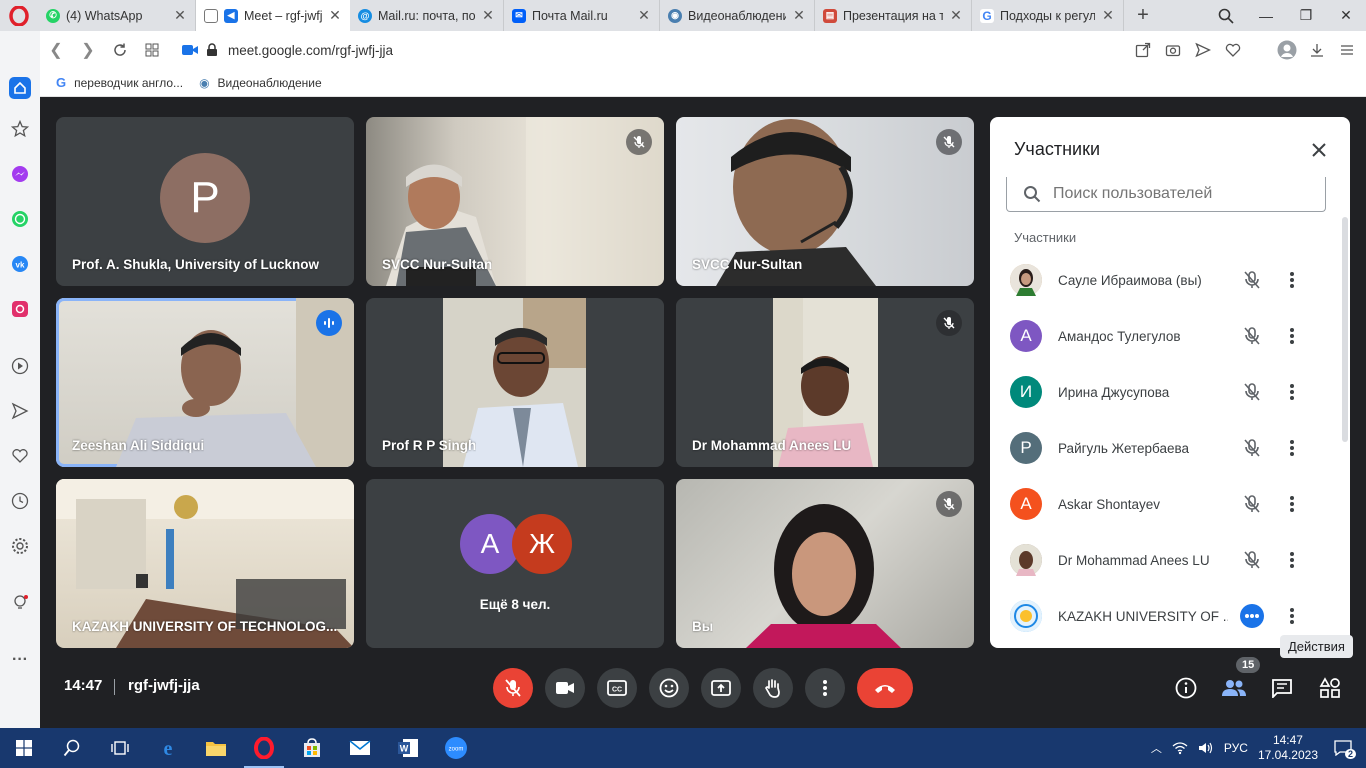 The width and height of the screenshot is (1366, 768). I want to click on settings-icon, so click(20, 545).